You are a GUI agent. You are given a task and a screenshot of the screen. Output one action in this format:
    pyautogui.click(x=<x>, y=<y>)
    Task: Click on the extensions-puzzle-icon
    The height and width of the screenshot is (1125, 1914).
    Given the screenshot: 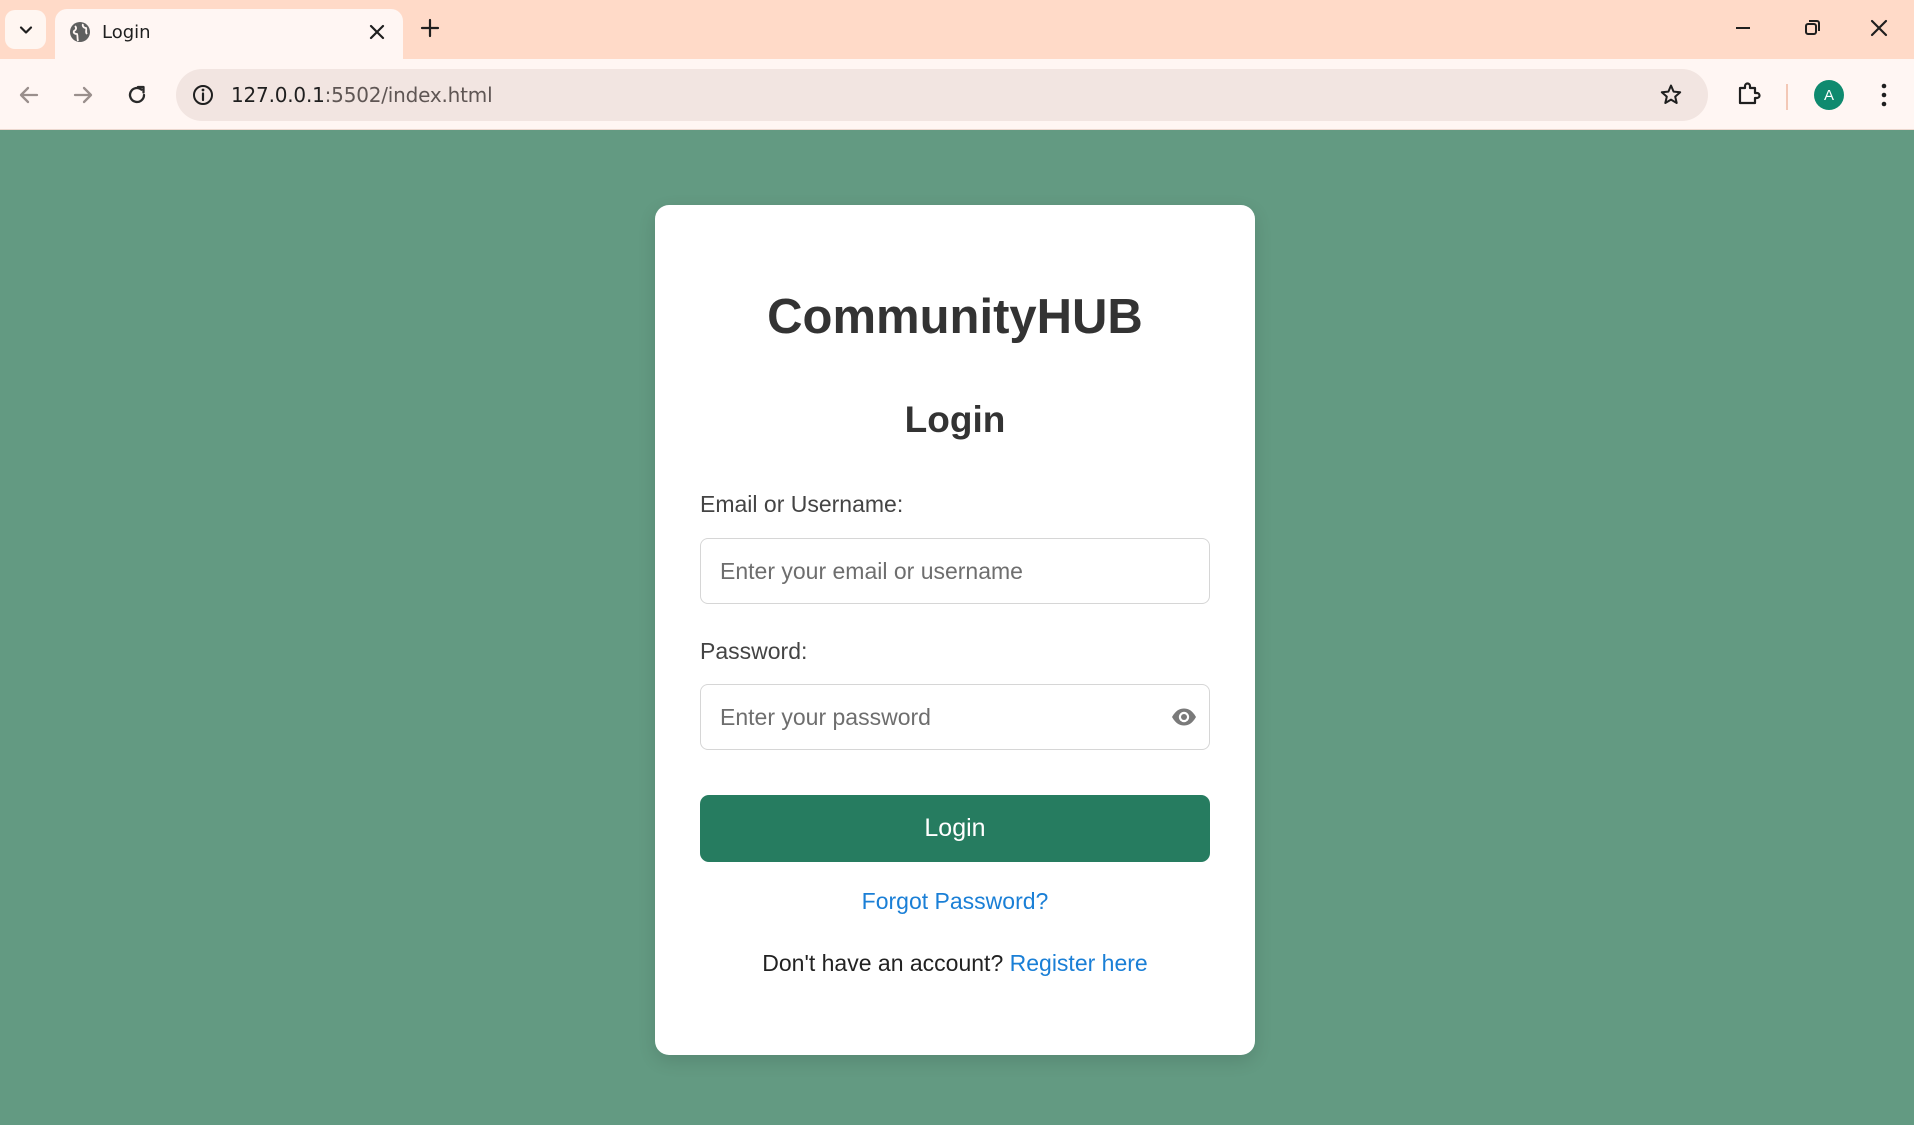 What is the action you would take?
    pyautogui.click(x=1749, y=93)
    